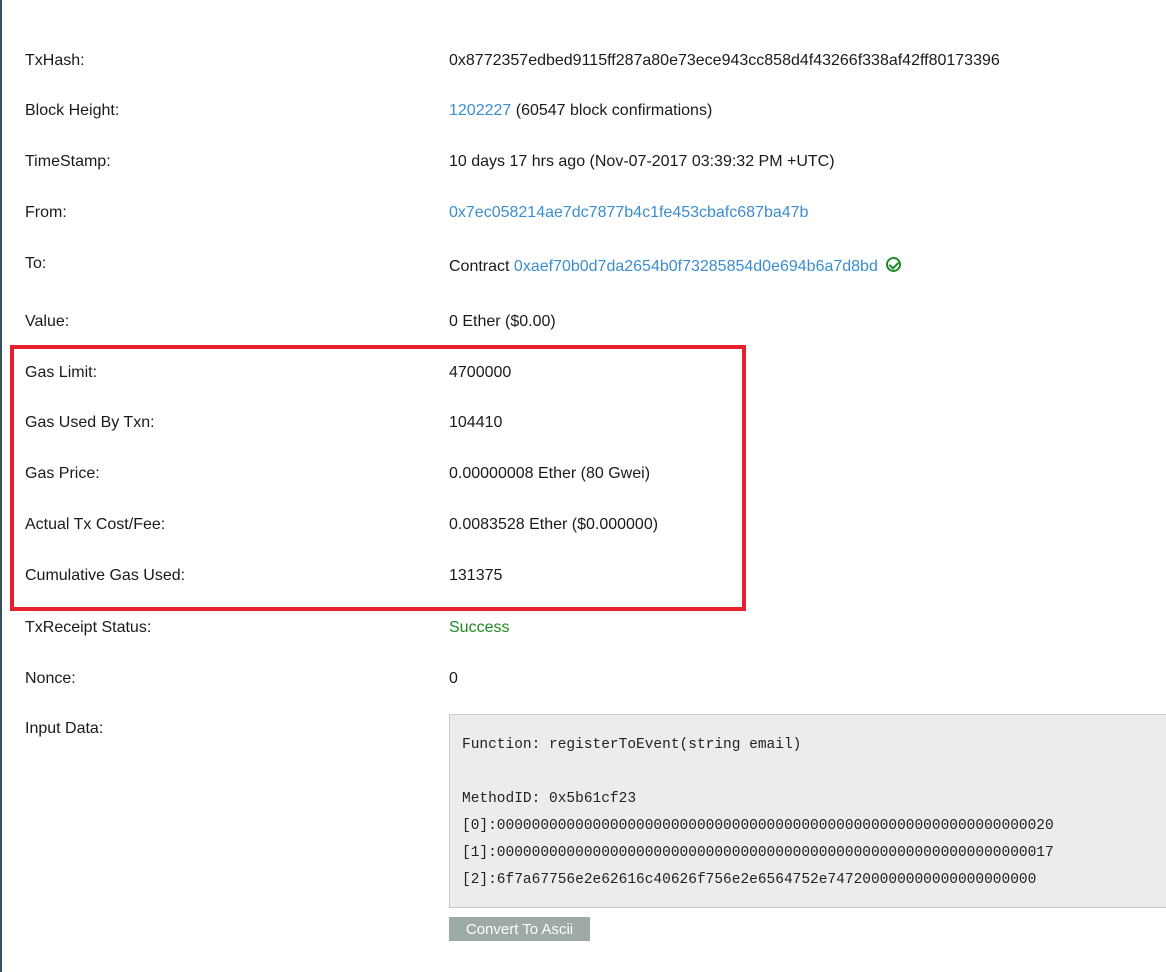 This screenshot has width=1166, height=972. Describe the element at coordinates (1, 486) in the screenshot. I see `frame-border` at that location.